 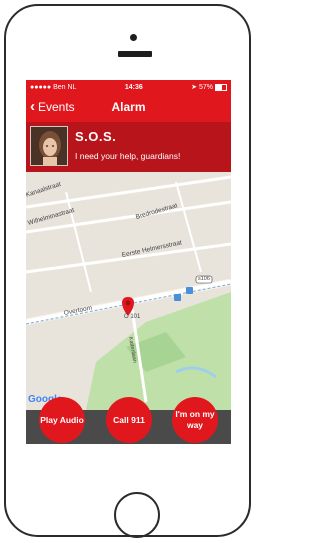 I want to click on sos-banner: S.O.S. I need your help, guardians!, so click(x=128, y=147).